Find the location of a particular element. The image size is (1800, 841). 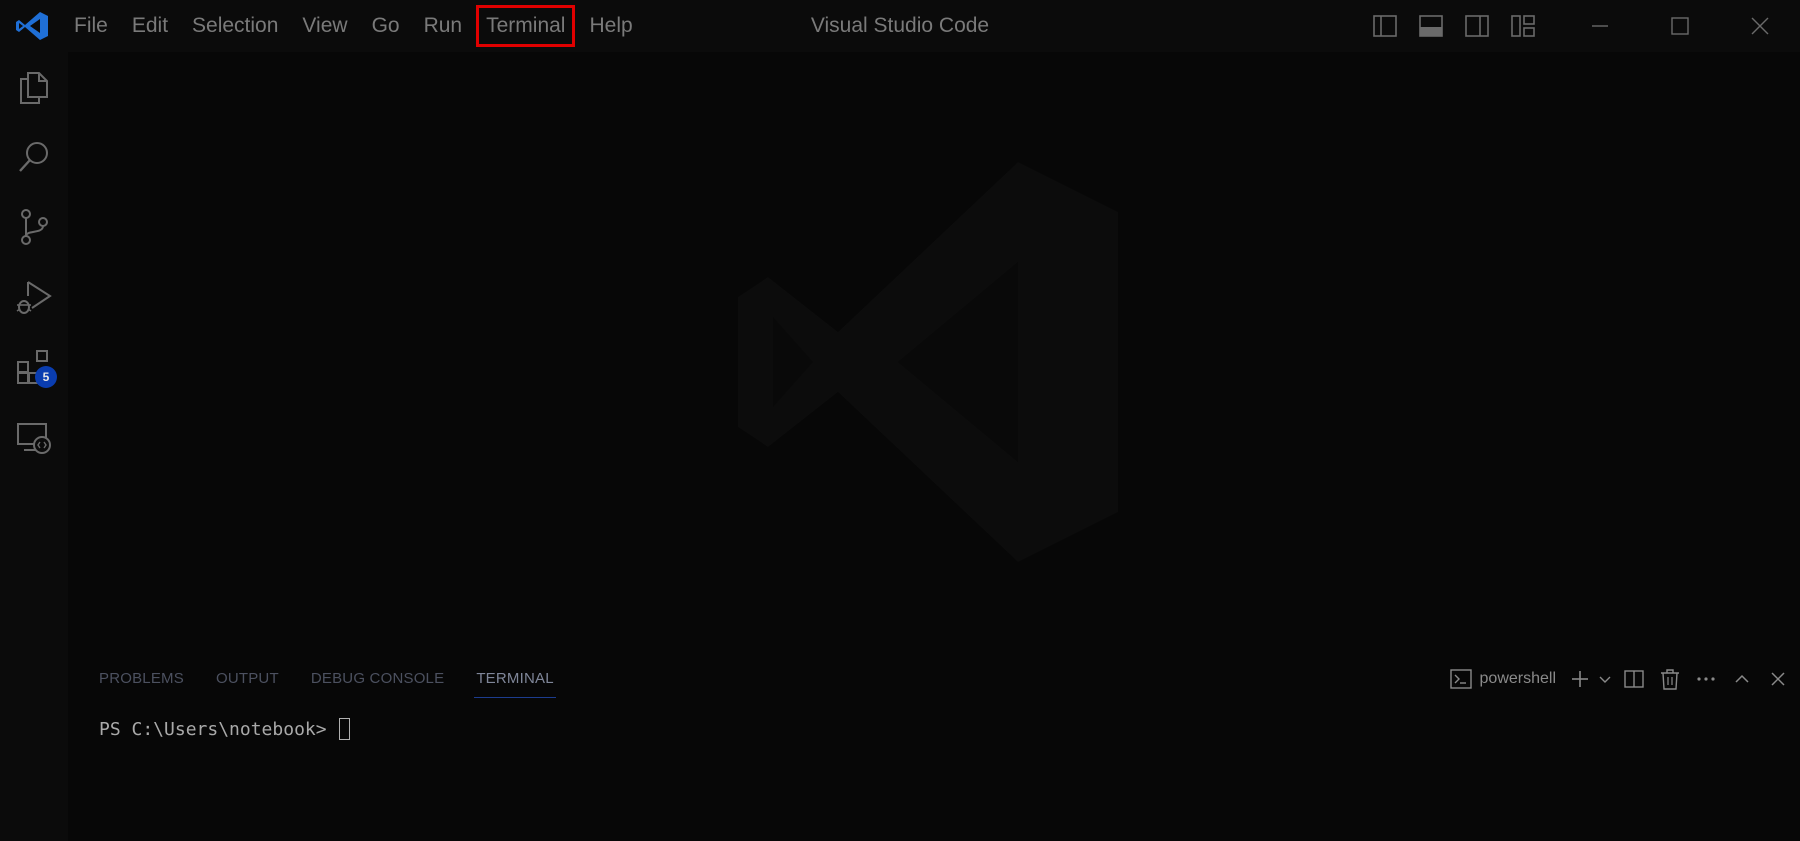

menu-view: View is located at coordinates (324, 26).